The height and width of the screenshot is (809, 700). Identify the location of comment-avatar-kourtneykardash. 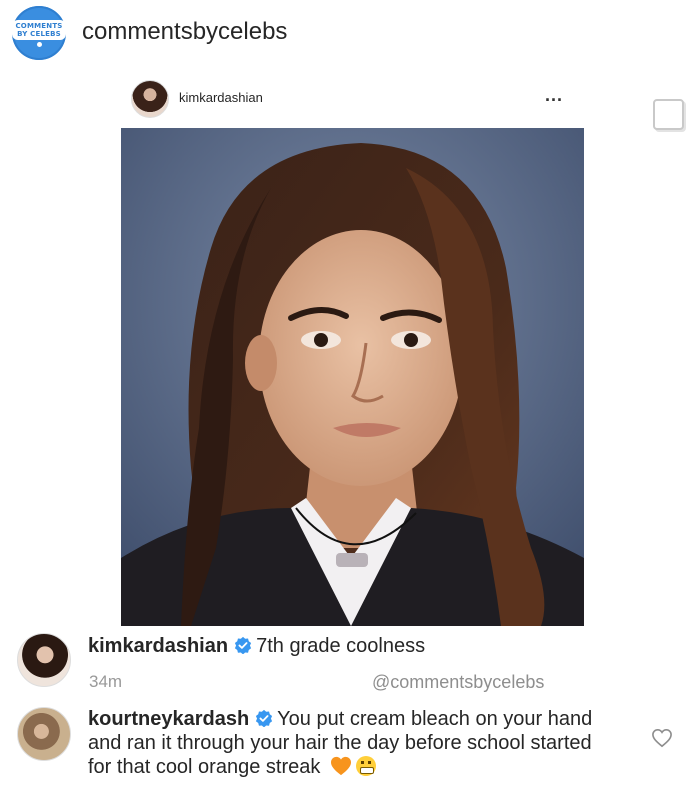
(44, 734).